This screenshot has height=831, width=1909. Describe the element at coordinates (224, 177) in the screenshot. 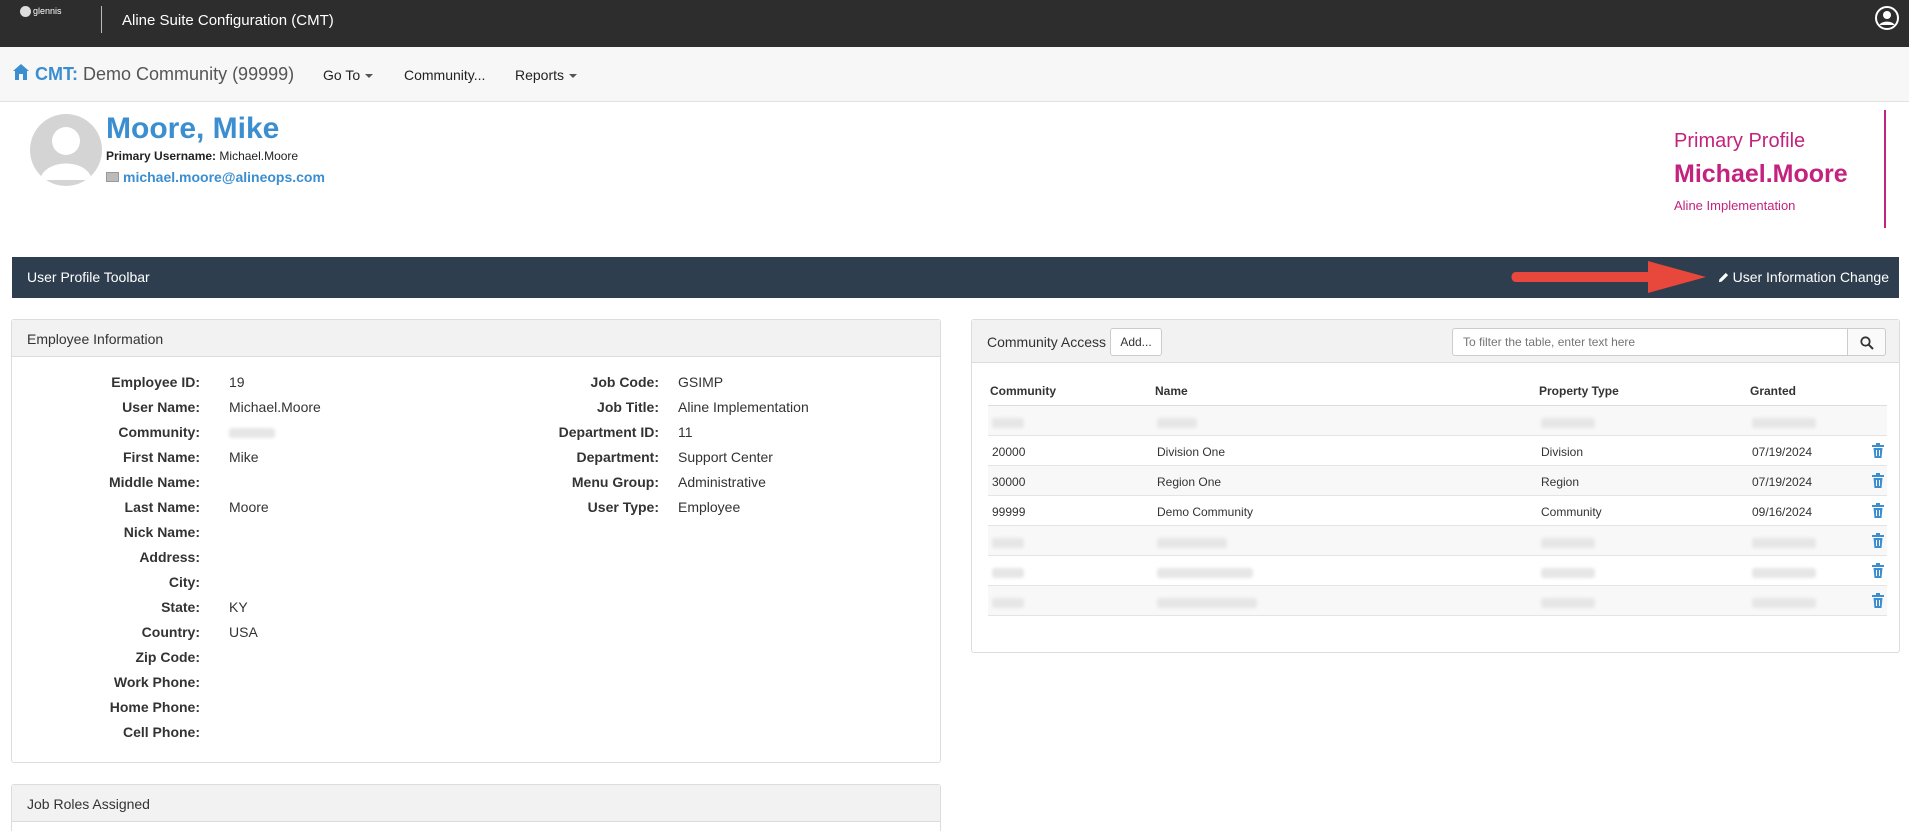

I see `profile-email-text: michael.moore@alineops.com` at that location.